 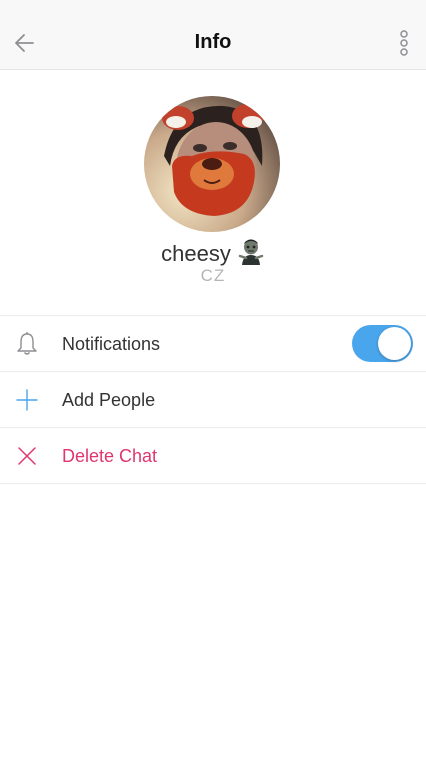 I want to click on display-name-row: cheesy, so click(x=213, y=253).